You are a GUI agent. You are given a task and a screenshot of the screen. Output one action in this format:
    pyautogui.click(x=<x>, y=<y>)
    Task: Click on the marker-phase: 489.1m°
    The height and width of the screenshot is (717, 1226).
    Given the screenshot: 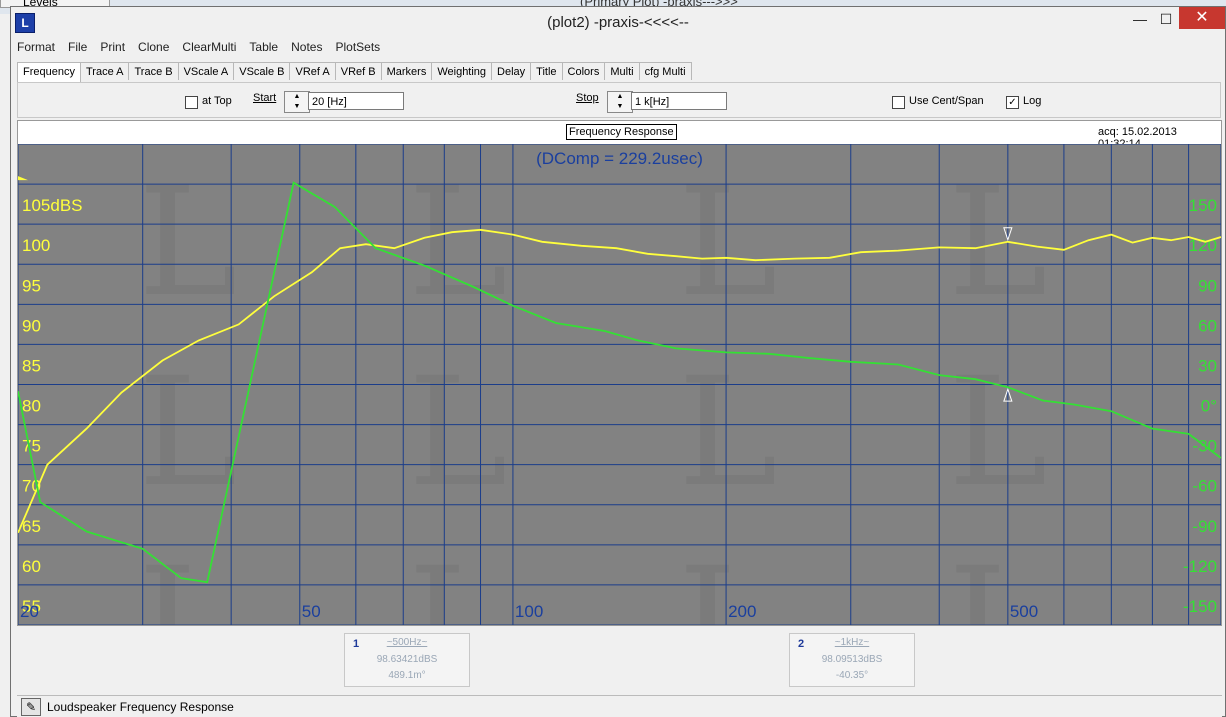 What is the action you would take?
    pyautogui.click(x=407, y=675)
    